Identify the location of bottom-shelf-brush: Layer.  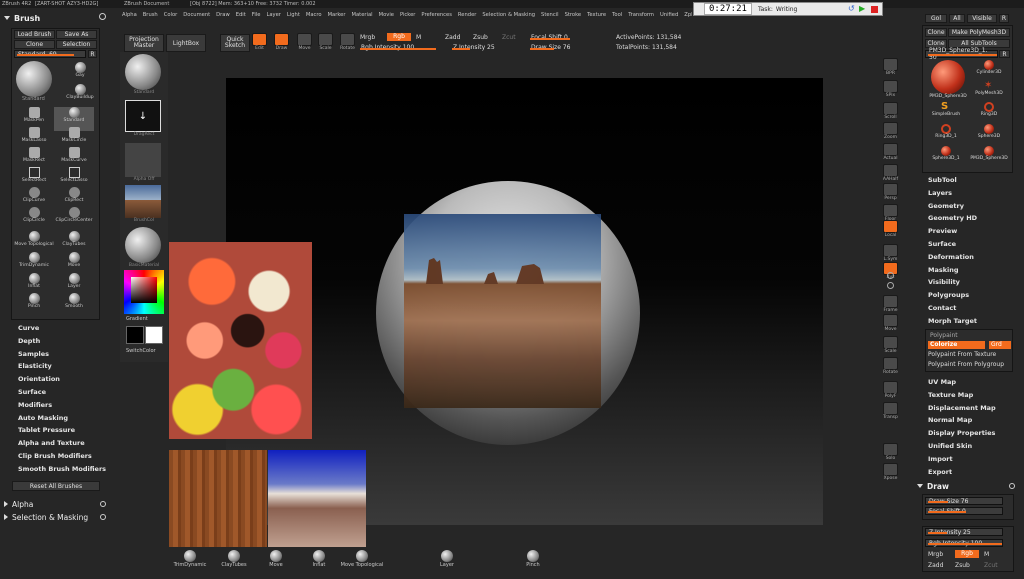
(447, 562).